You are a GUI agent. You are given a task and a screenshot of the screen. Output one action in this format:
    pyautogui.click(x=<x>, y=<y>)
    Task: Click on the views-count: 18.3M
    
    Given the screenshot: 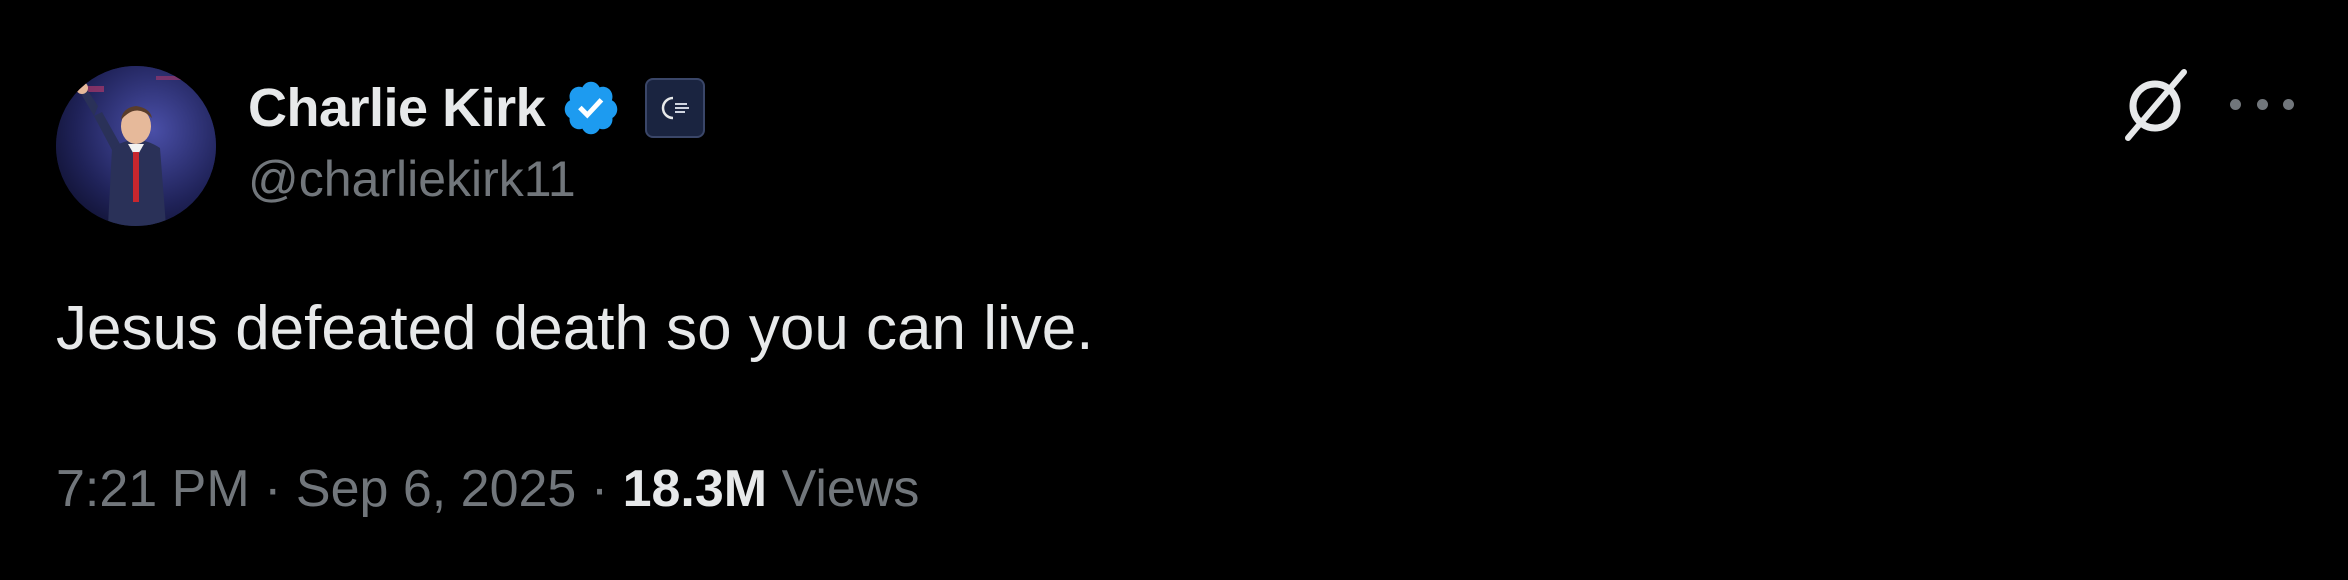 What is the action you would take?
    pyautogui.click(x=695, y=489)
    